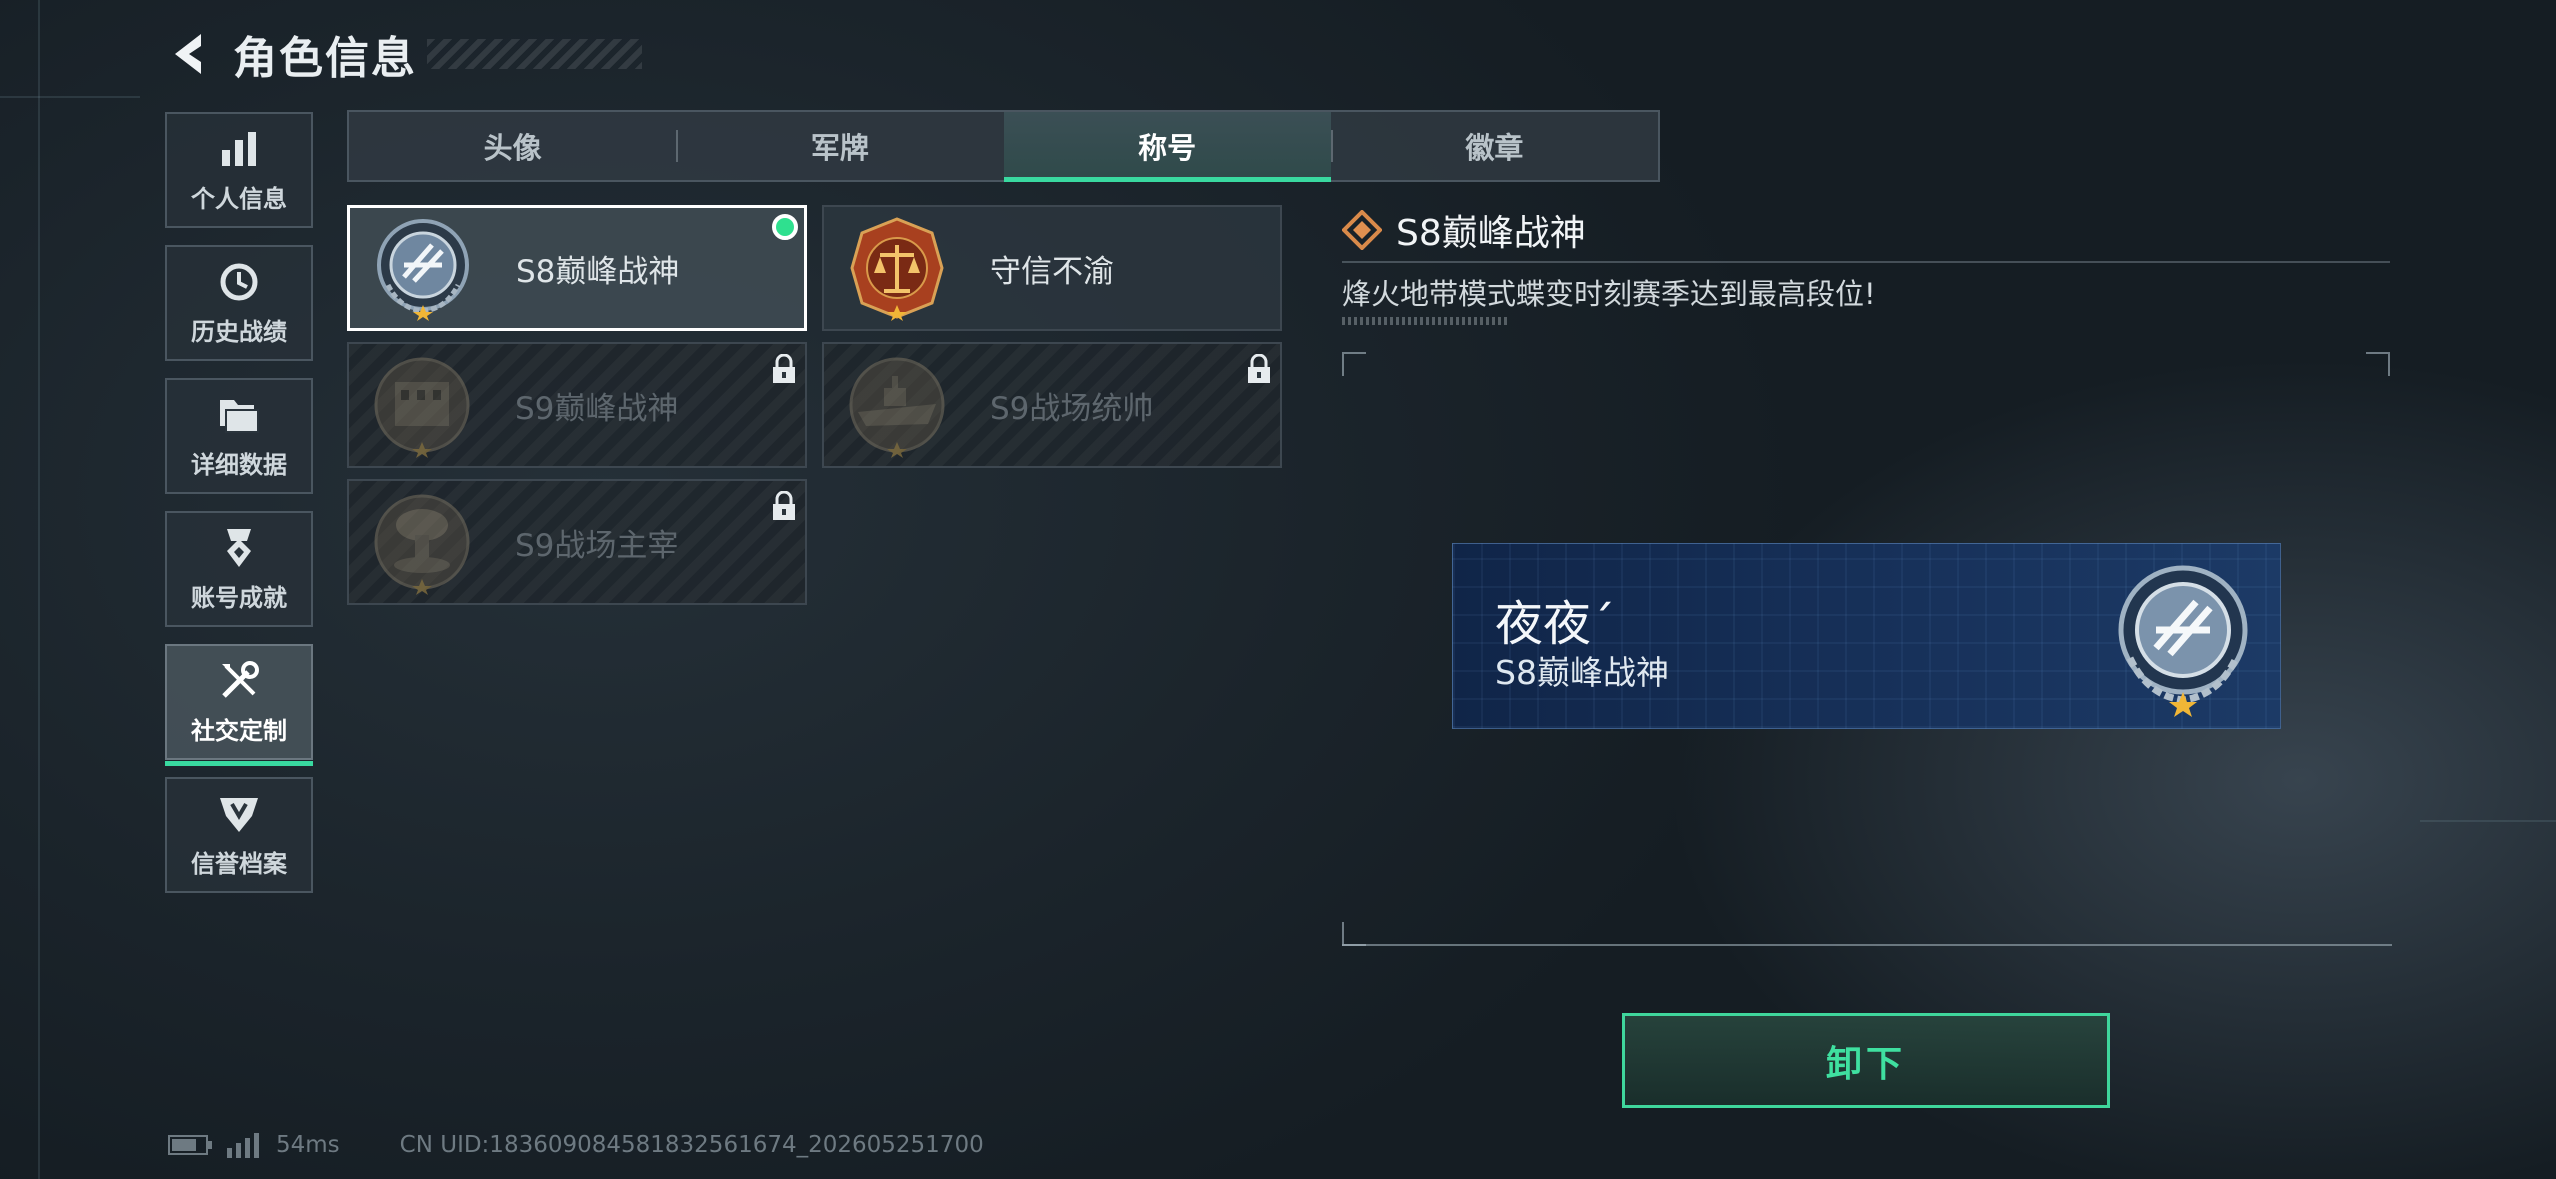 The image size is (2556, 1179). I want to click on sidebar-item-label: 账号成就, so click(239, 597).